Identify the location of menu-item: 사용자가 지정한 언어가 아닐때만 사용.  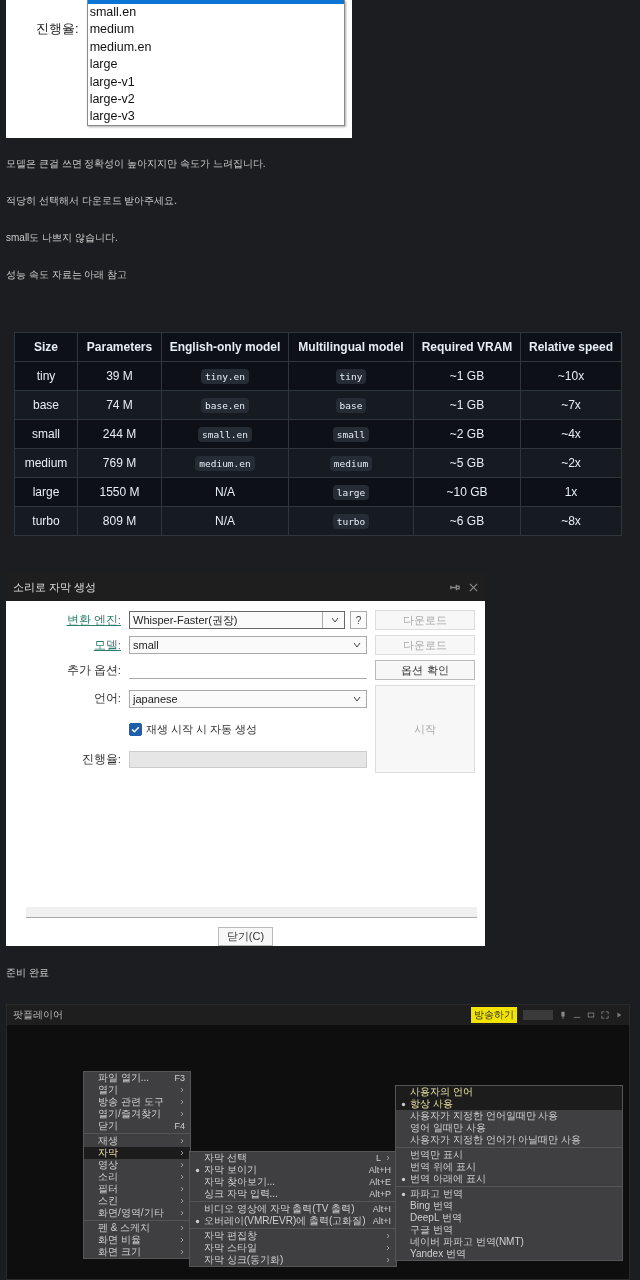
(509, 1140).